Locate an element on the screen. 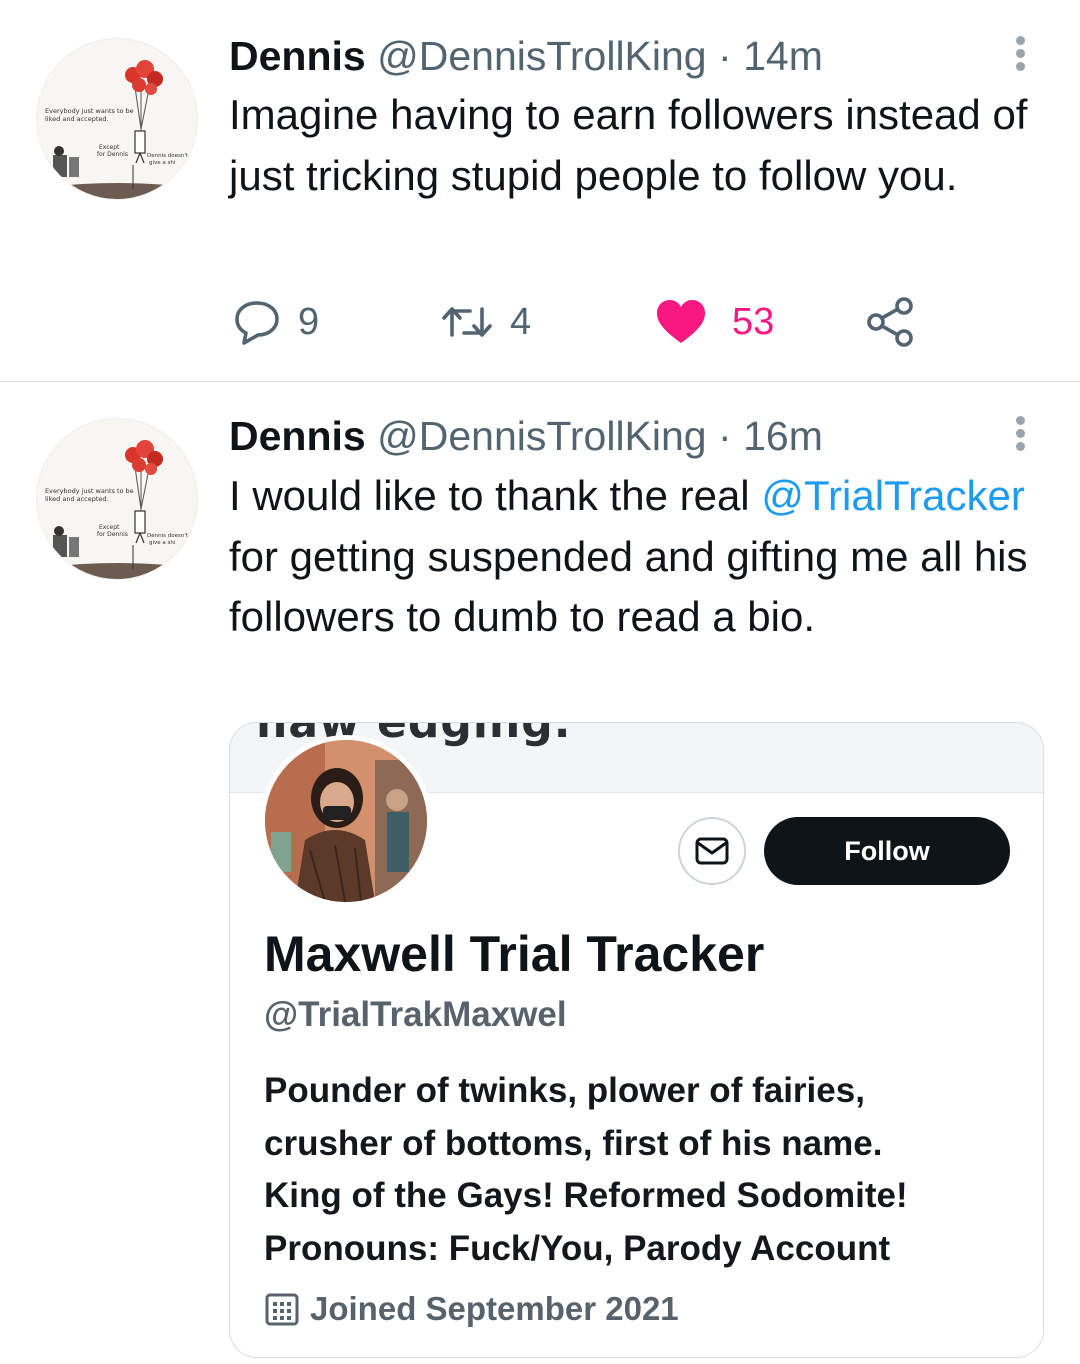 The height and width of the screenshot is (1364, 1080). profile-avatar is located at coordinates (346, 821).